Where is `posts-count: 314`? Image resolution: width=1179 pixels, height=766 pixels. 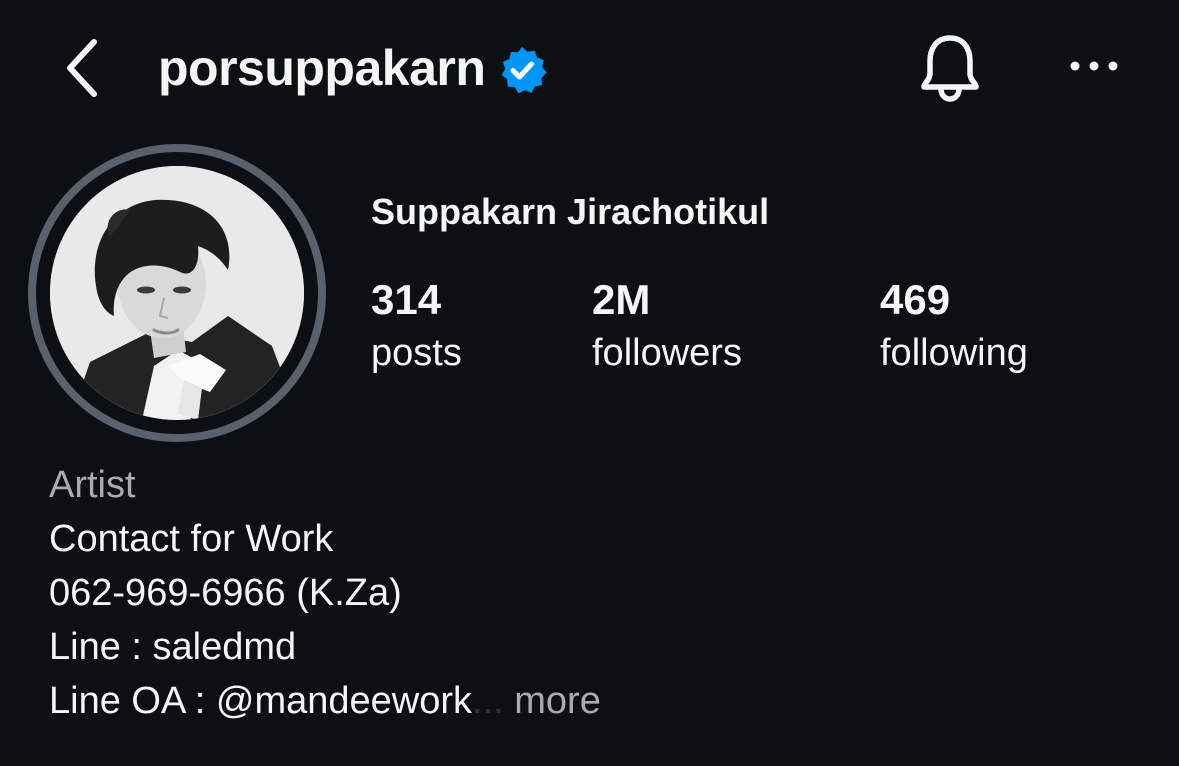
posts-count: 314 is located at coordinates (406, 299).